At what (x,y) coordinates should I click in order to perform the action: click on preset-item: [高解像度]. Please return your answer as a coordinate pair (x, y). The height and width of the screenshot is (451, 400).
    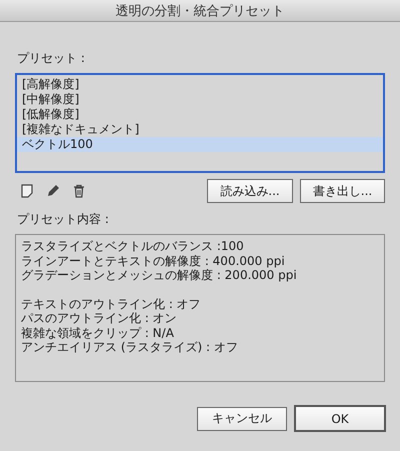
    Looking at the image, I should click on (200, 84).